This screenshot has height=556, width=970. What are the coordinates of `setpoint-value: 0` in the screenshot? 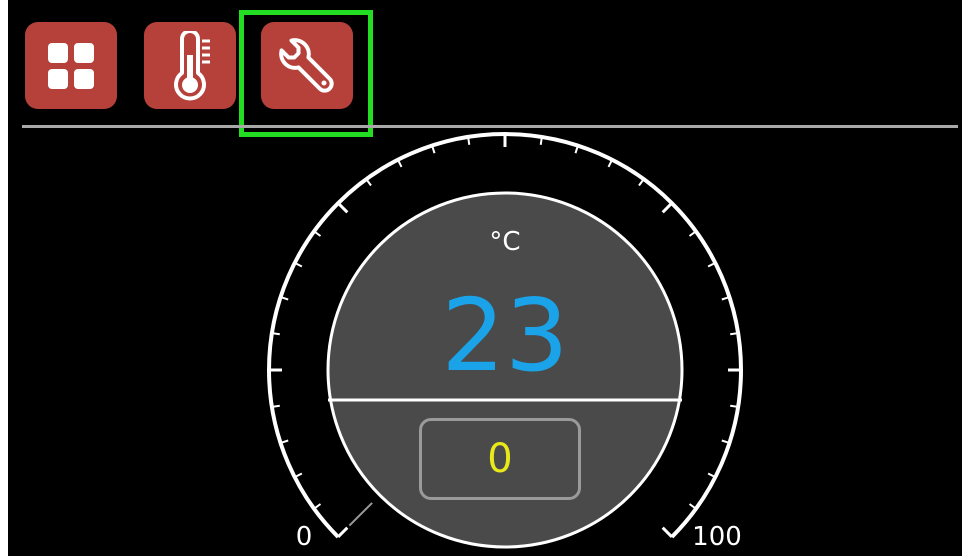 It's located at (500, 459).